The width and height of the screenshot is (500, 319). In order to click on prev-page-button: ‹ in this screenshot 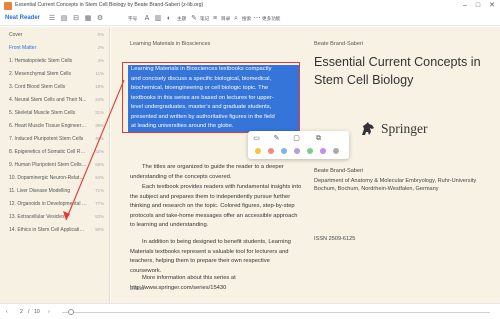, I will do `click(7, 312)`.